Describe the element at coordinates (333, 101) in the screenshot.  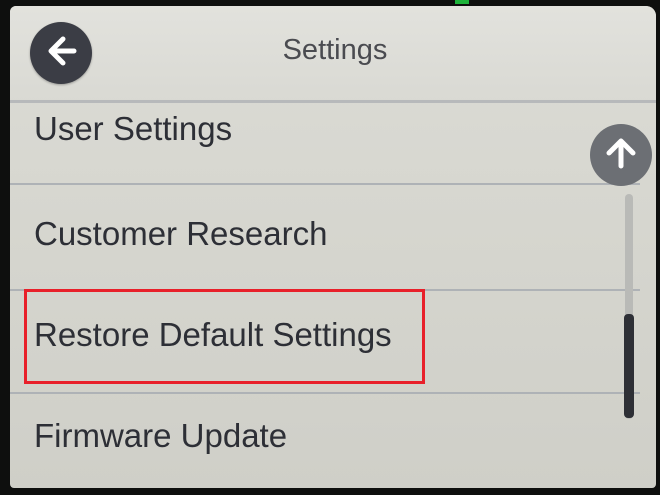
I see `header-divider` at that location.